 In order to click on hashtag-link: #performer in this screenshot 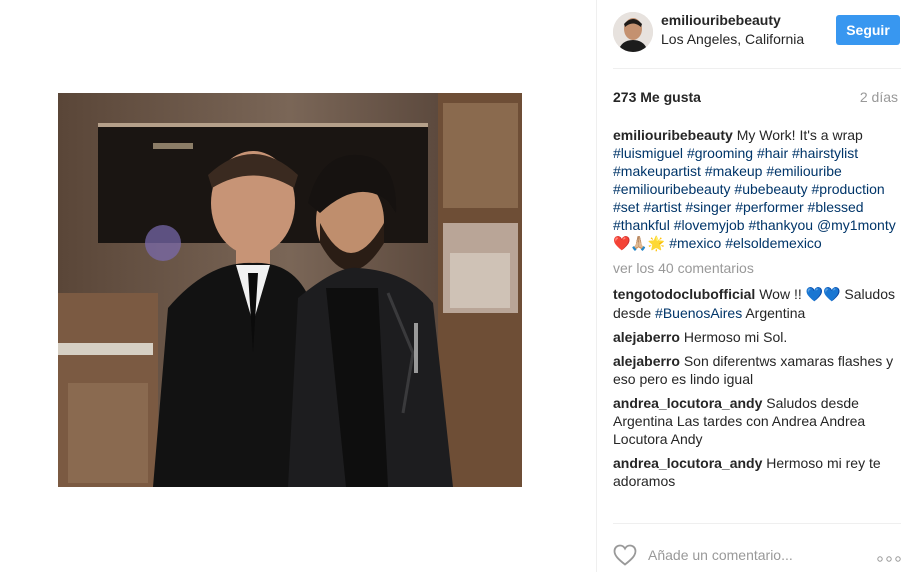, I will do `click(769, 207)`.